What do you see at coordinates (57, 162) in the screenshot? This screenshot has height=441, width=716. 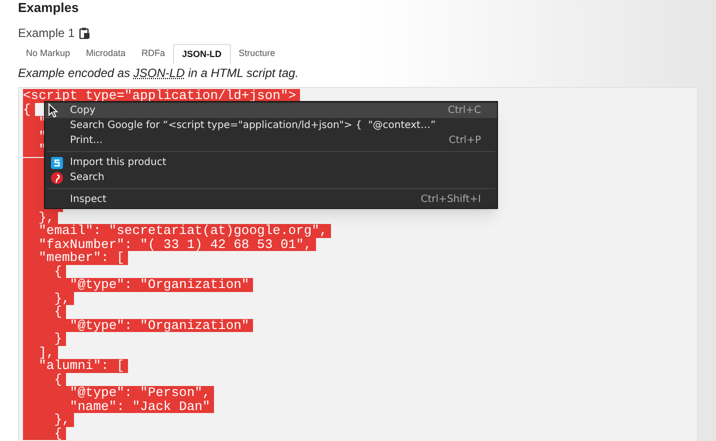 I see `app-logo-icon` at bounding box center [57, 162].